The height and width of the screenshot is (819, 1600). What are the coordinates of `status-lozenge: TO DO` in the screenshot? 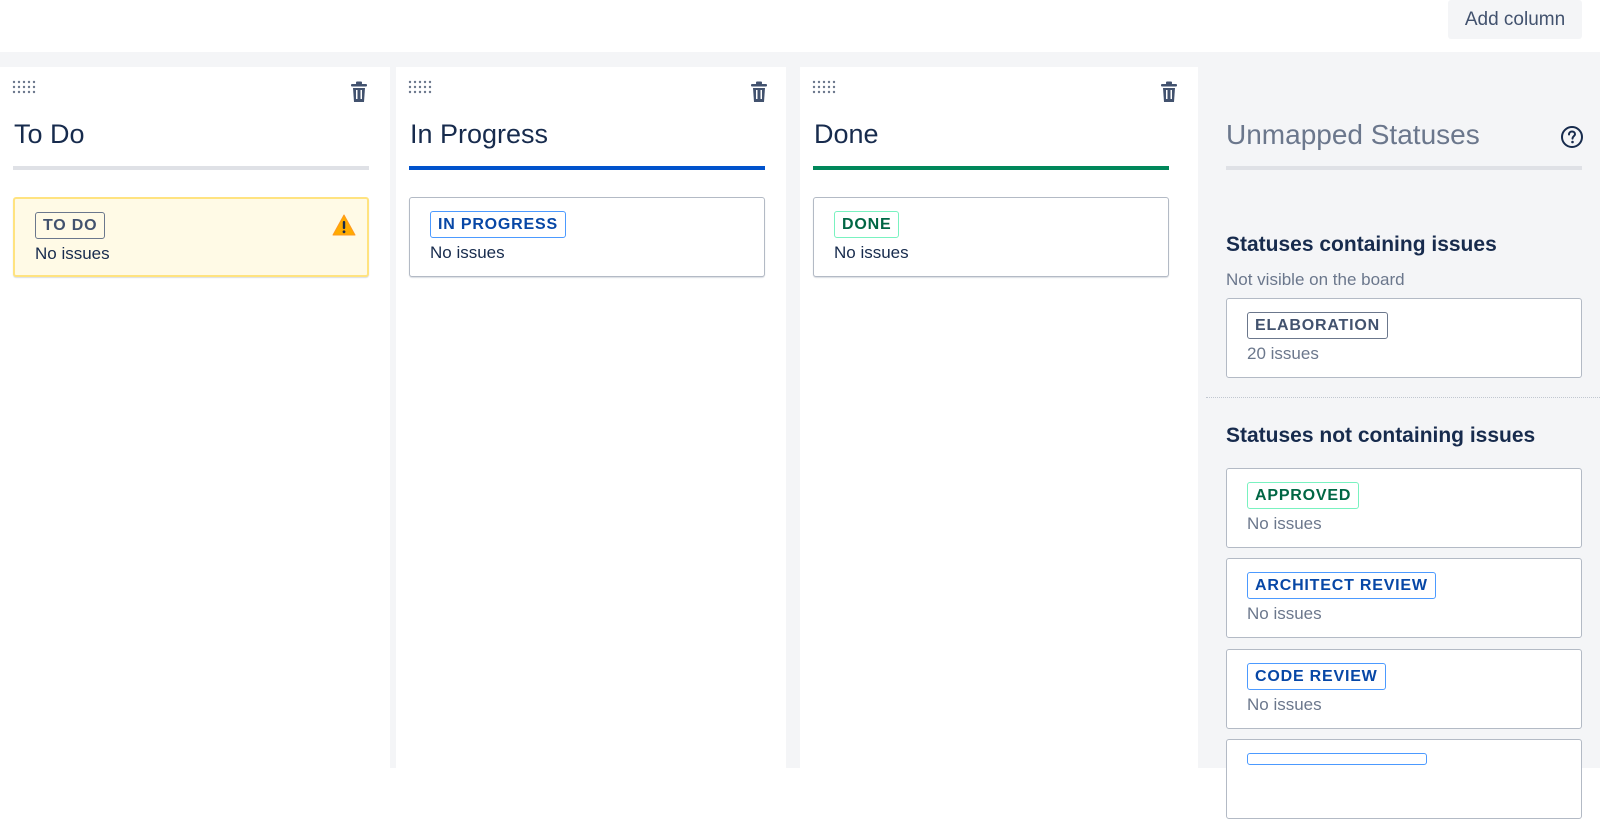 It's located at (70, 225).